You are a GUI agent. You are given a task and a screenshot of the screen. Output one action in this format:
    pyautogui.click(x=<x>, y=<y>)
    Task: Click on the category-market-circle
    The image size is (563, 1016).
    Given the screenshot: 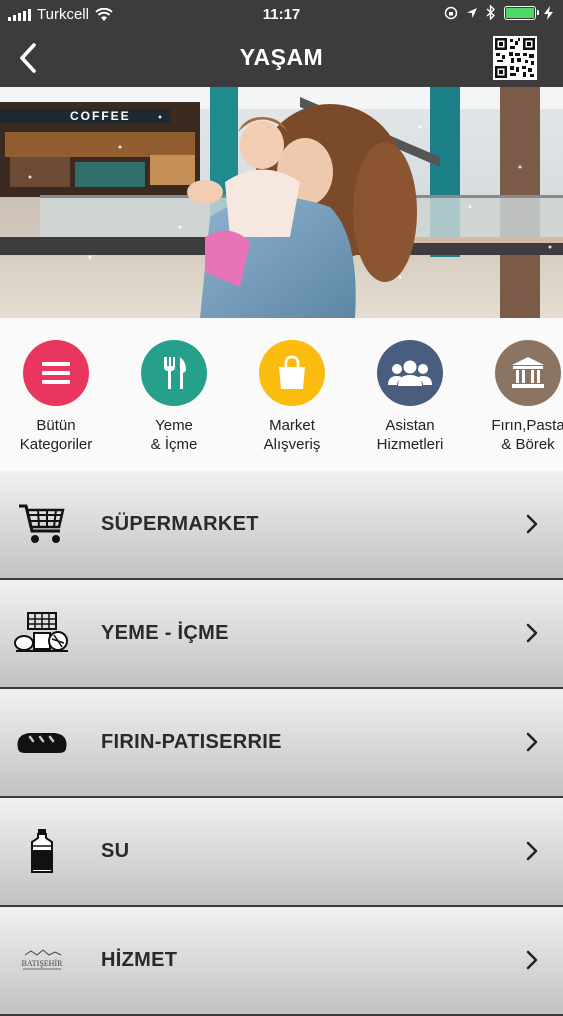 What is the action you would take?
    pyautogui.click(x=292, y=373)
    